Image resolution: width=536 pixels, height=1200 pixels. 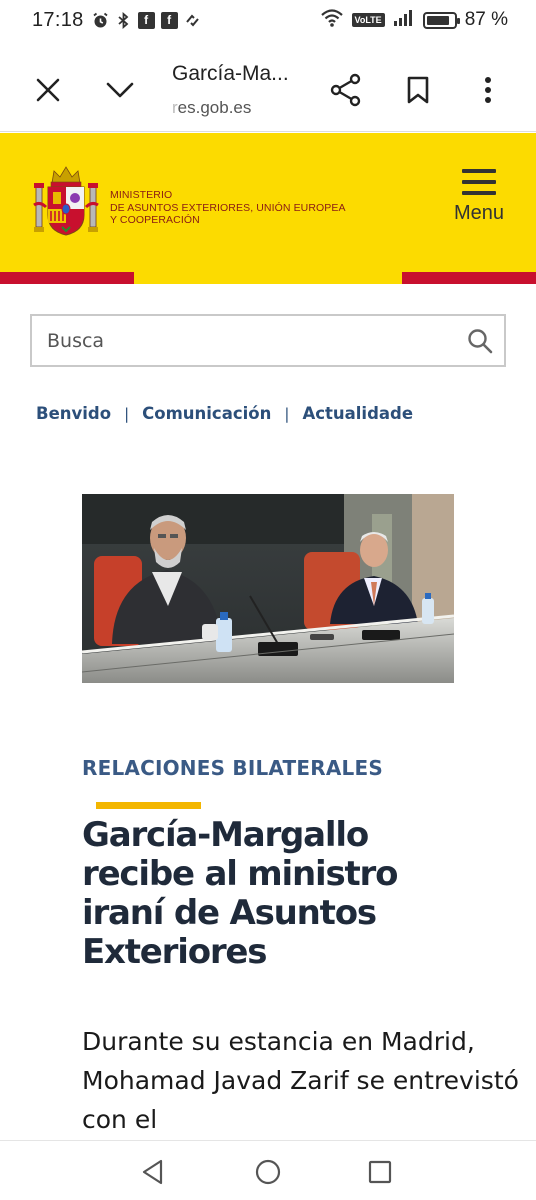 I want to click on recent-square-icon, so click(x=380, y=1172).